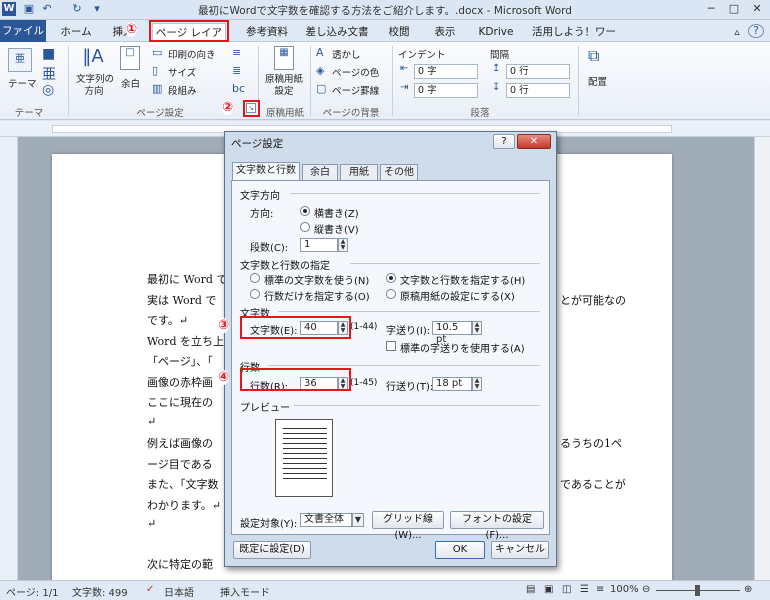  I want to click on page-color-icon: ◈, so click(320, 70).